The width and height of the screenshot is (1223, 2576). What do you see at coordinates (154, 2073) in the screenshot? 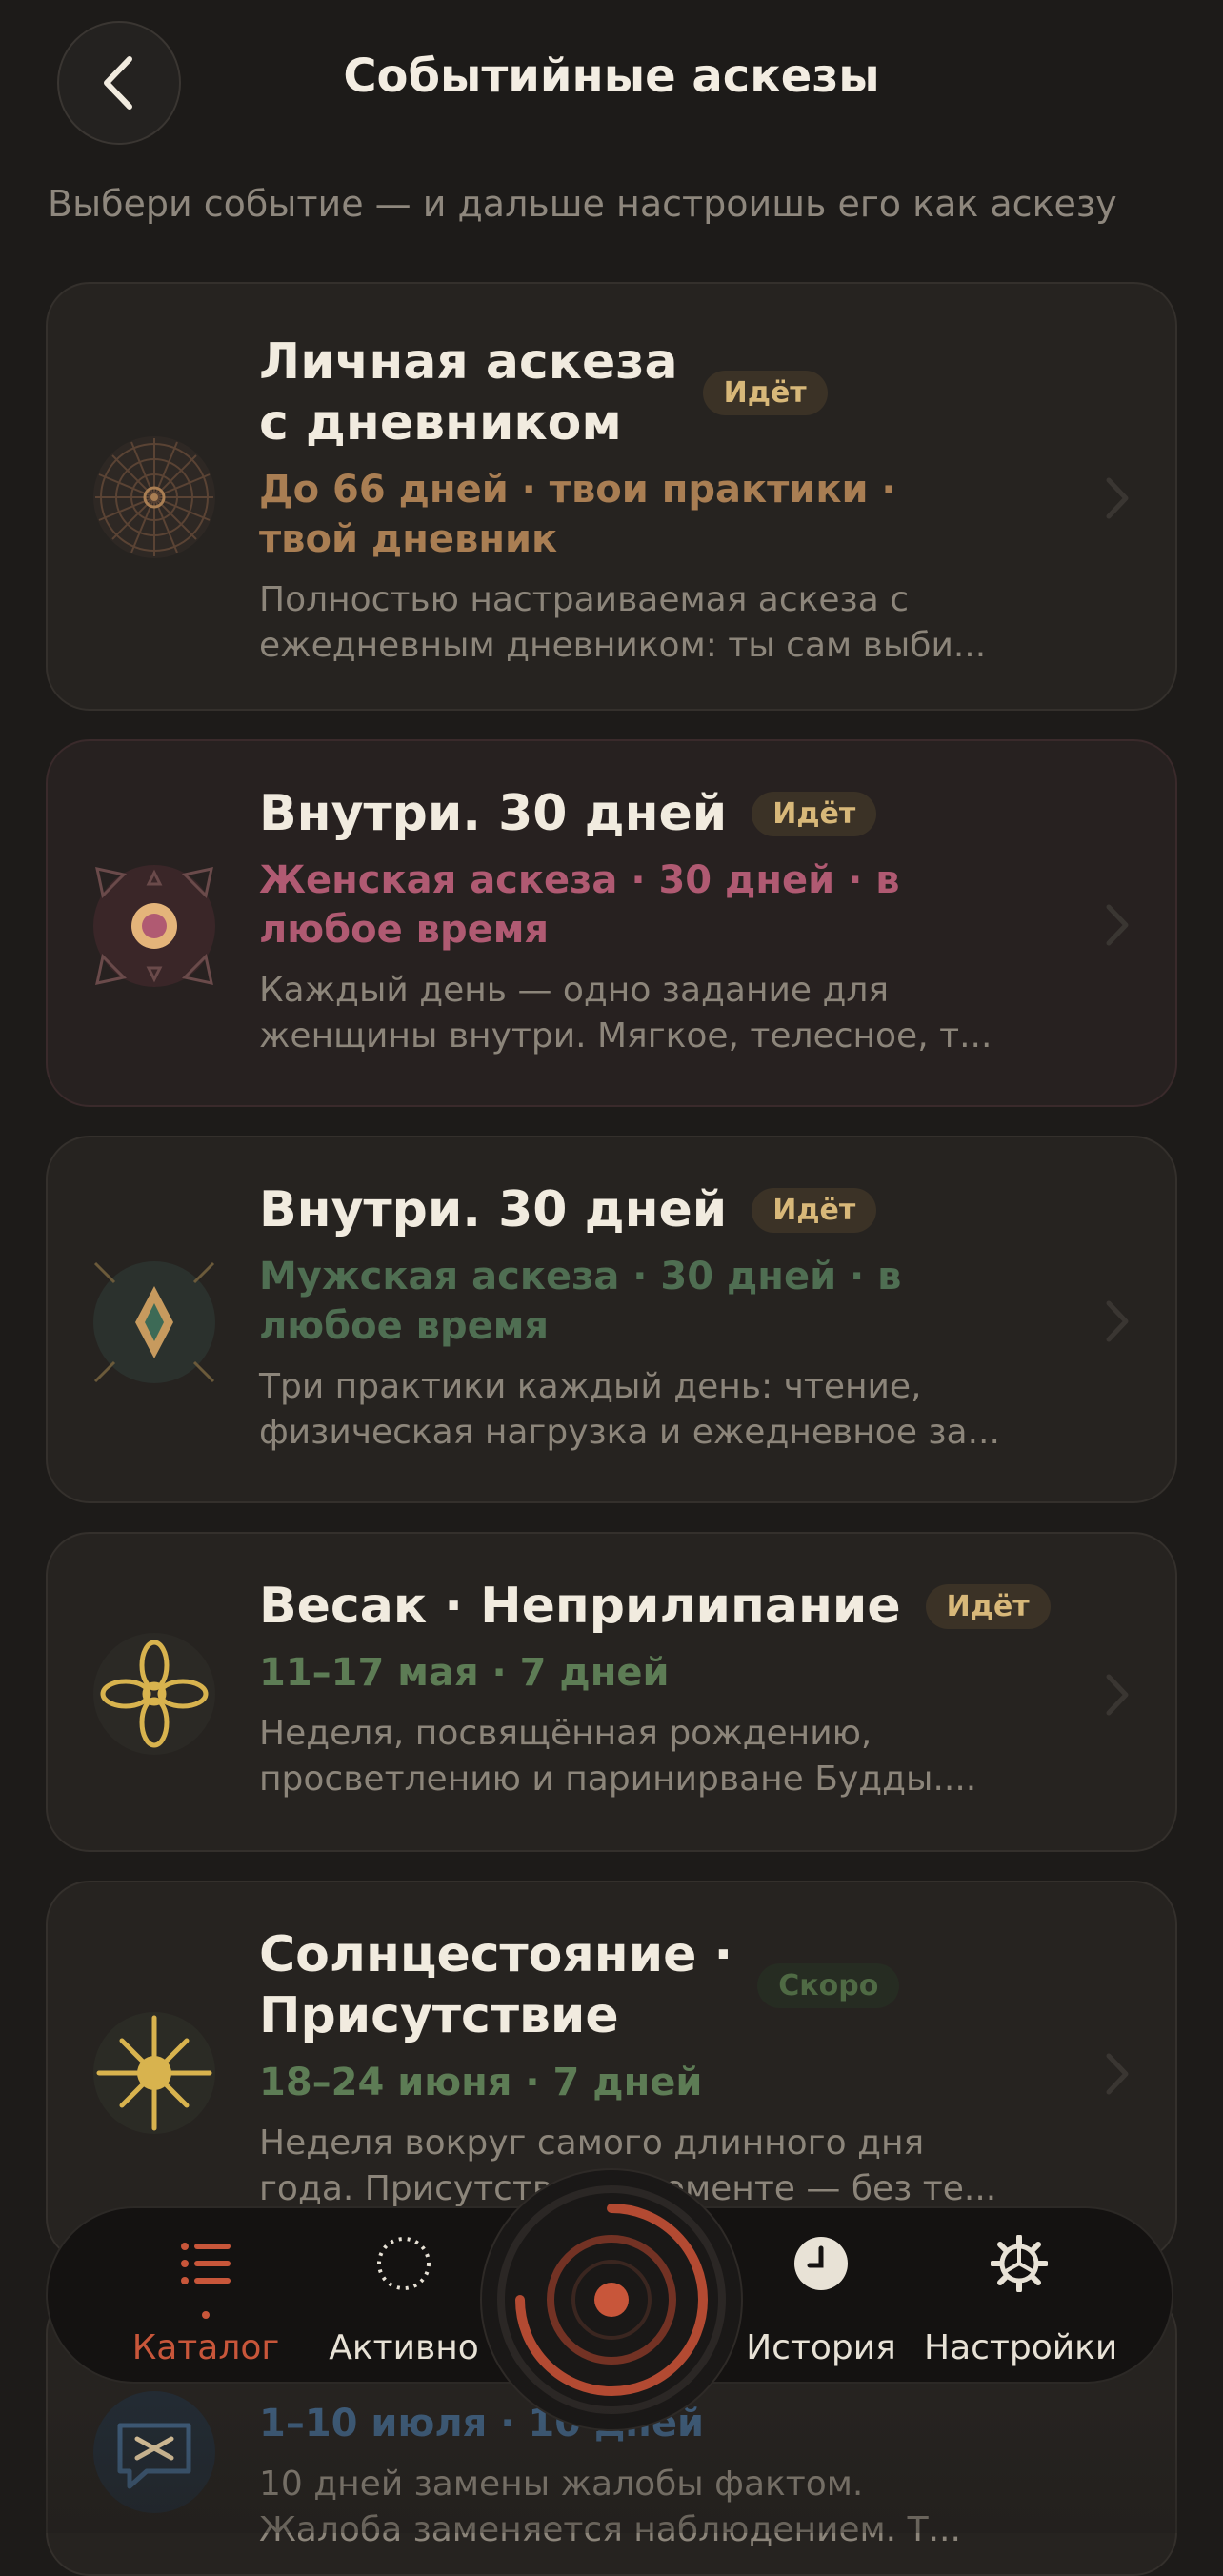
I see `sun-icon` at bounding box center [154, 2073].